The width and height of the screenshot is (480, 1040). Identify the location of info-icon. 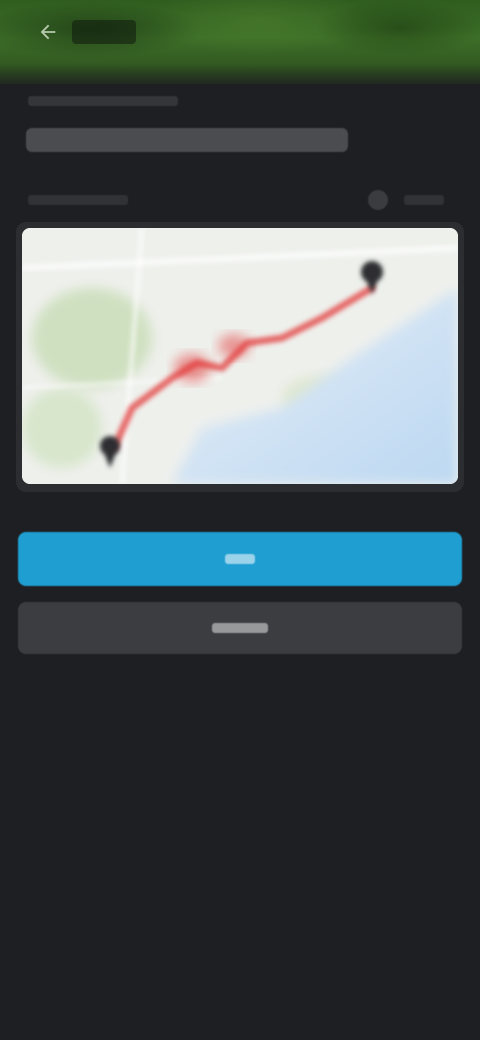
(378, 200).